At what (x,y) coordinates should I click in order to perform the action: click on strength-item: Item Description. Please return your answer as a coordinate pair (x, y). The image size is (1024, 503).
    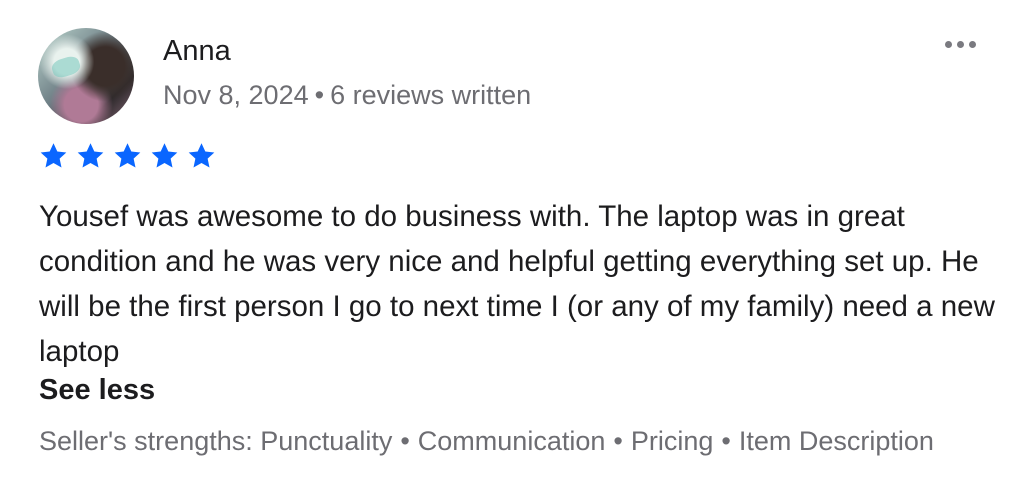
    Looking at the image, I should click on (836, 441).